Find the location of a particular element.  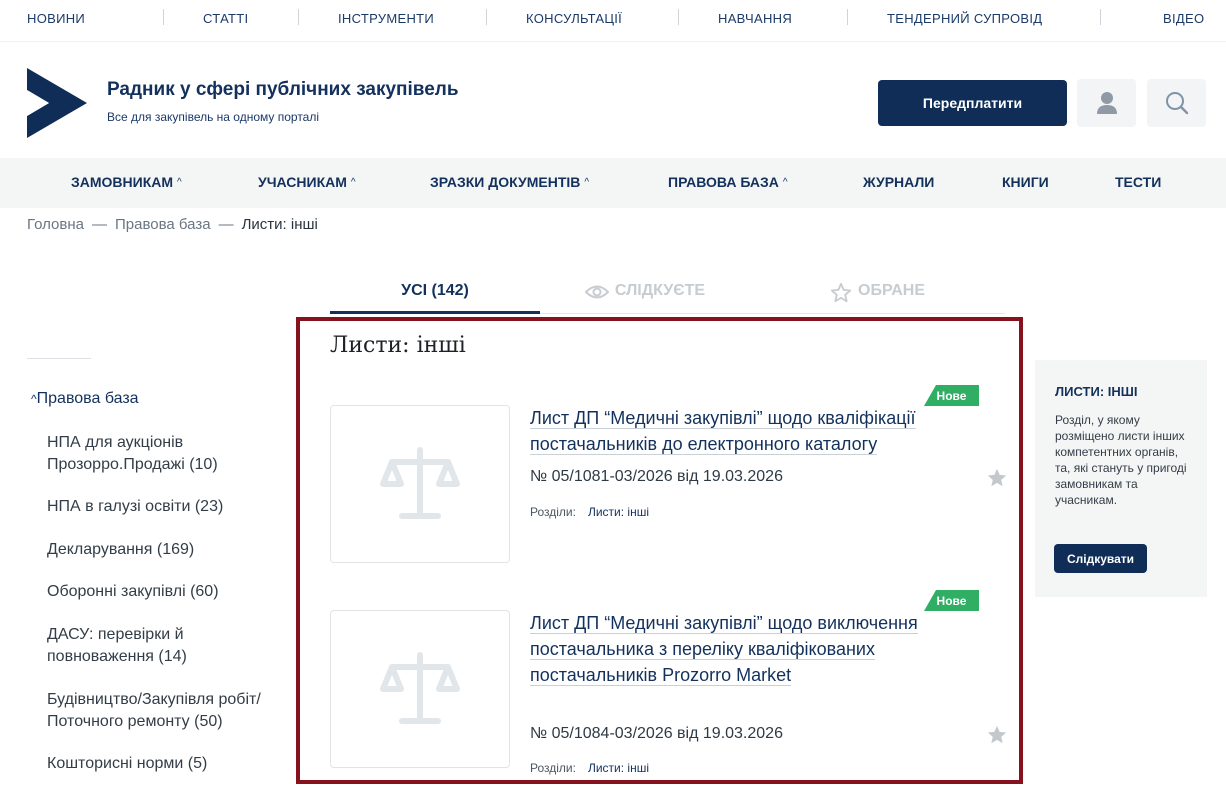

breadcrumb: Головна — Правова база — Листи: інші is located at coordinates (172, 224).